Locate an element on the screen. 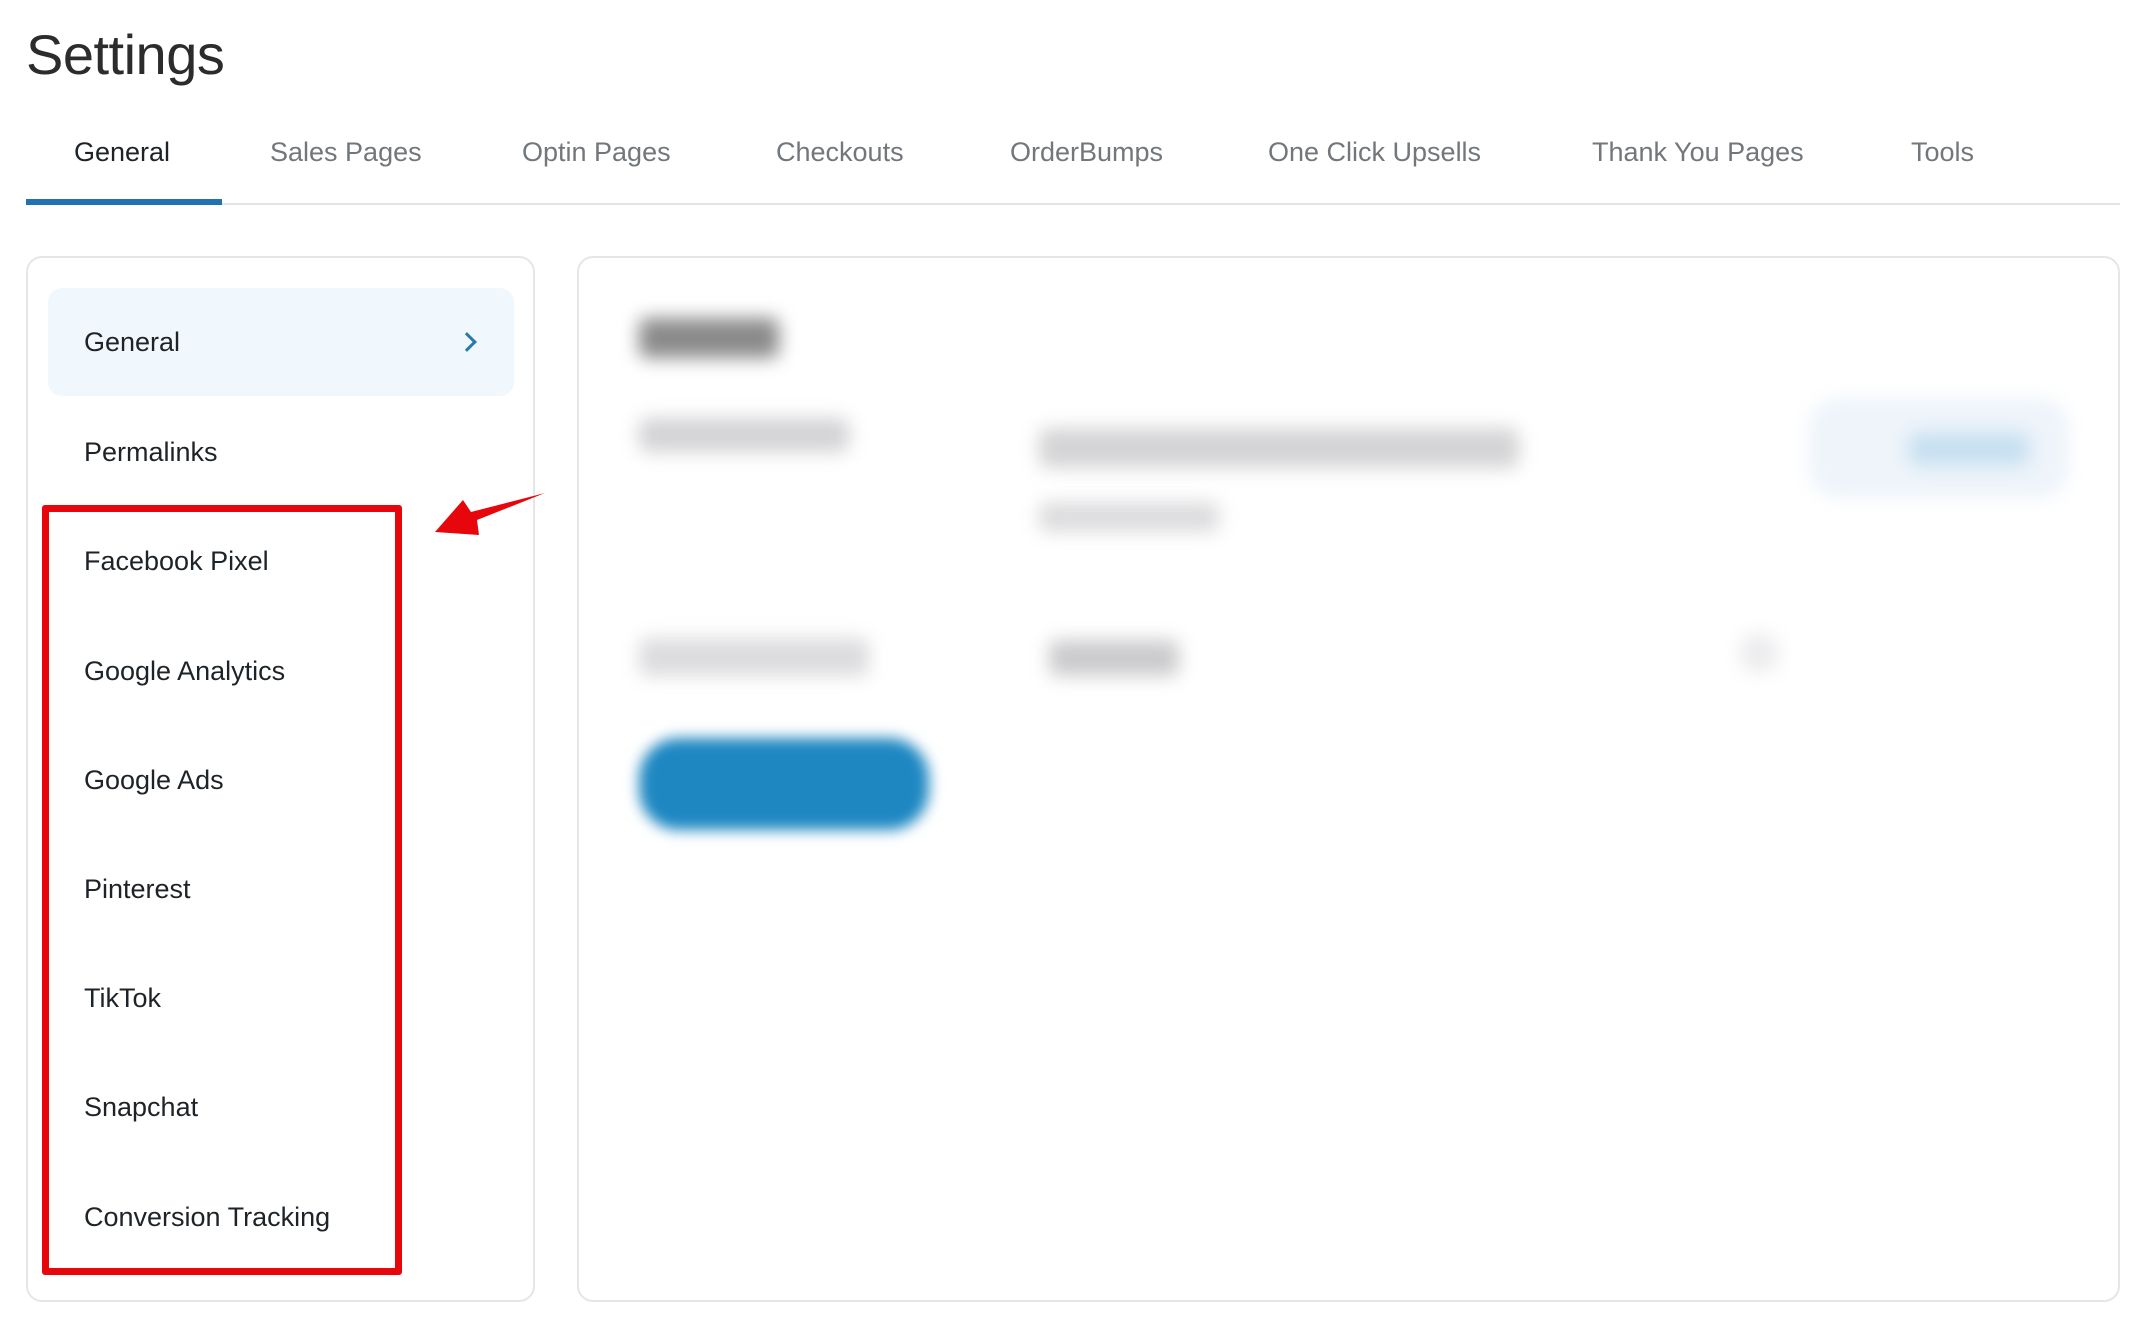  sidebar-item-label: Facebook Pixel is located at coordinates (176, 560).